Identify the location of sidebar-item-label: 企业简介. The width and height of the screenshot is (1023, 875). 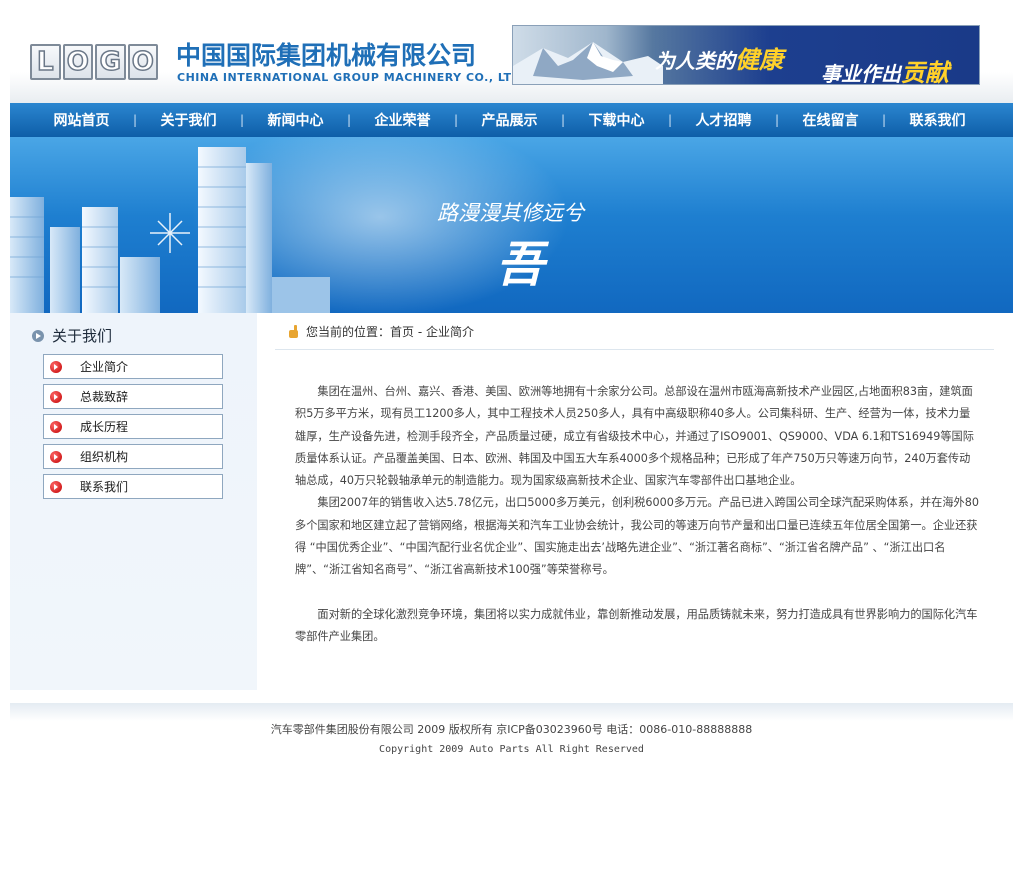
(104, 367).